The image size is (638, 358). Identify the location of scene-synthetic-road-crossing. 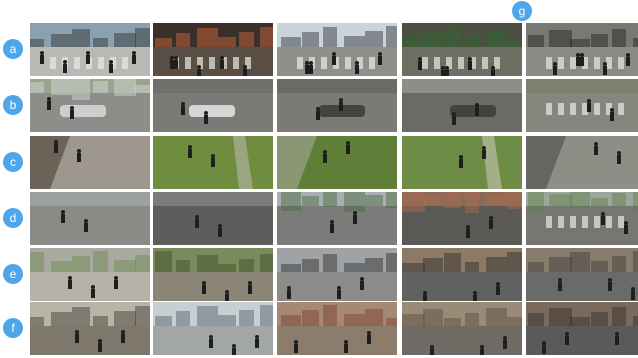
(582, 105).